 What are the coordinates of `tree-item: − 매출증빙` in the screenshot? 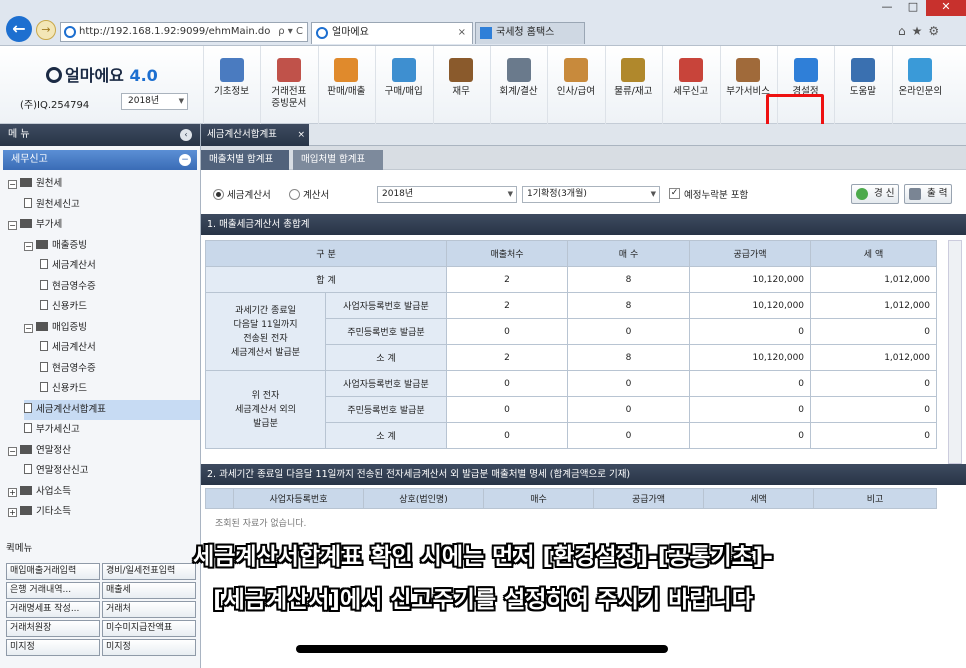 It's located at (112, 246).